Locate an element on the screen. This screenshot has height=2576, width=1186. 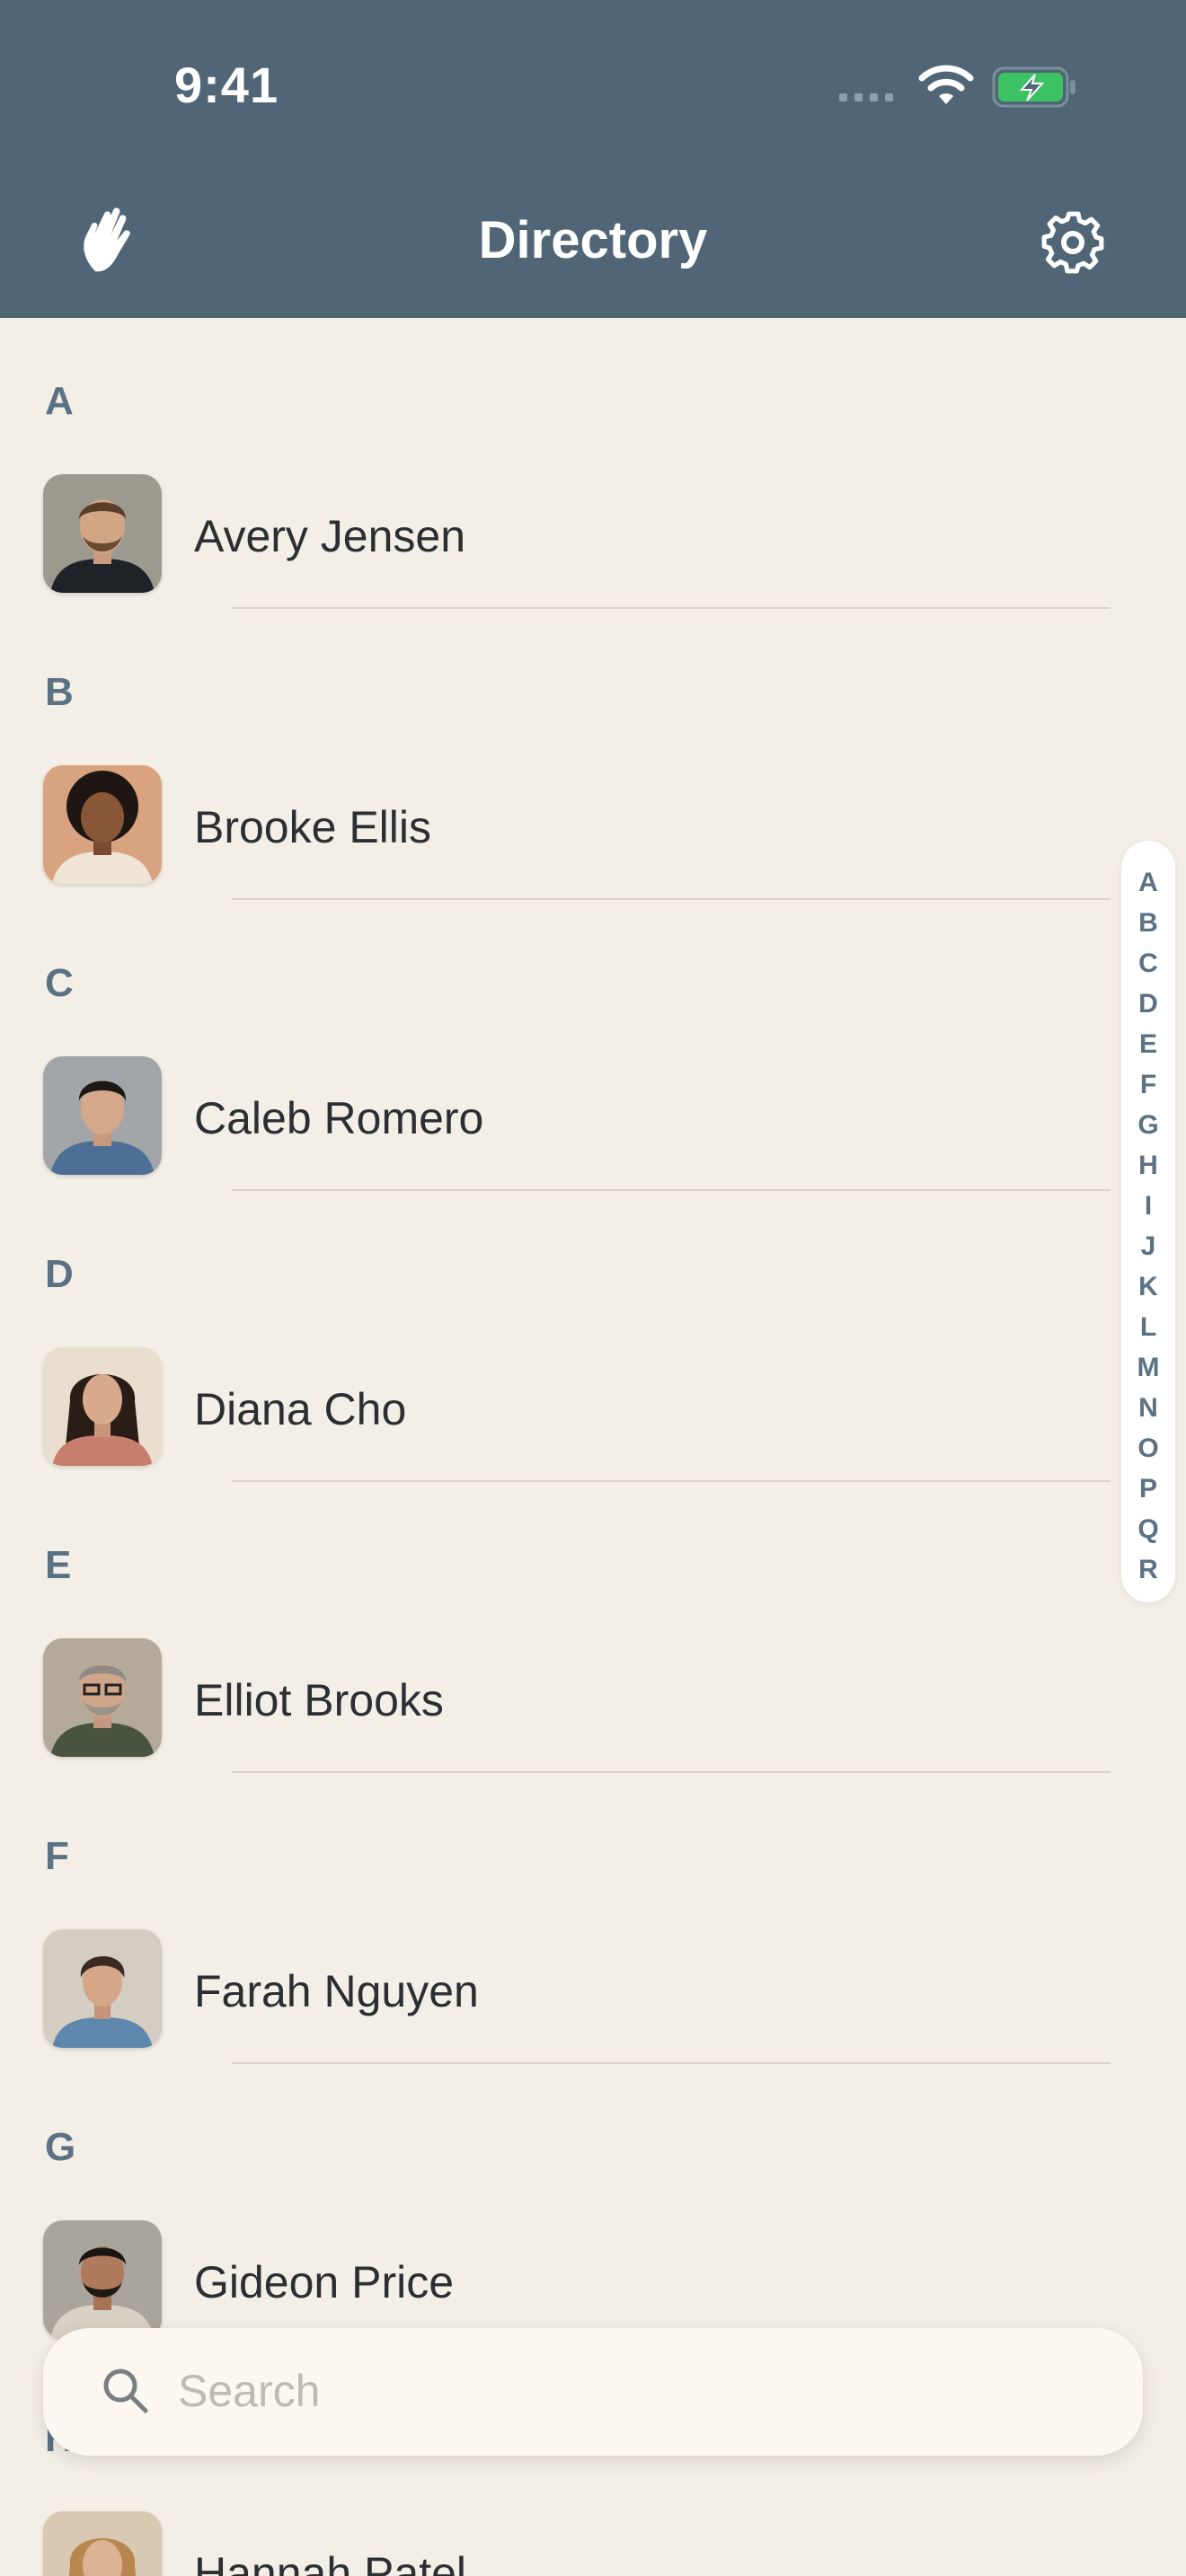
contact-name: Brooke Ellis is located at coordinates (312, 827).